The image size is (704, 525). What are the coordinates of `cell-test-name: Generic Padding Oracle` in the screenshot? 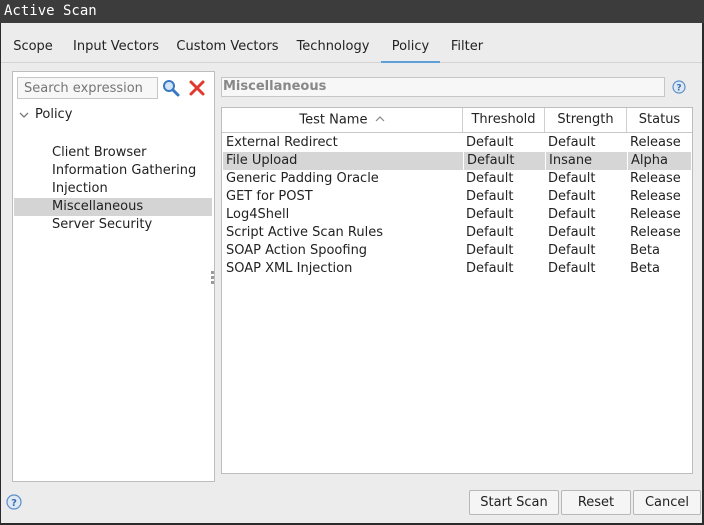 It's located at (302, 178).